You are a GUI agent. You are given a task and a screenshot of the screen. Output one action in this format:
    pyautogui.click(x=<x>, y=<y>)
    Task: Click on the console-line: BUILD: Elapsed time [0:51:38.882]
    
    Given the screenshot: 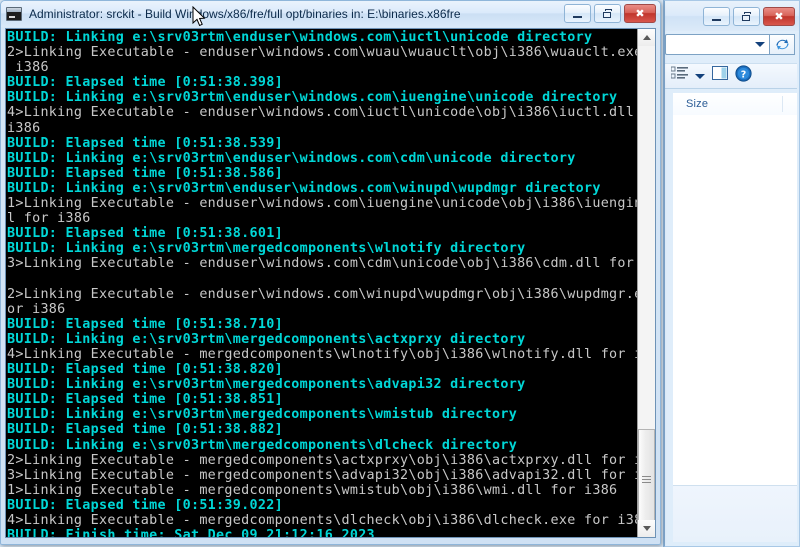 What is the action you would take?
    pyautogui.click(x=145, y=430)
    